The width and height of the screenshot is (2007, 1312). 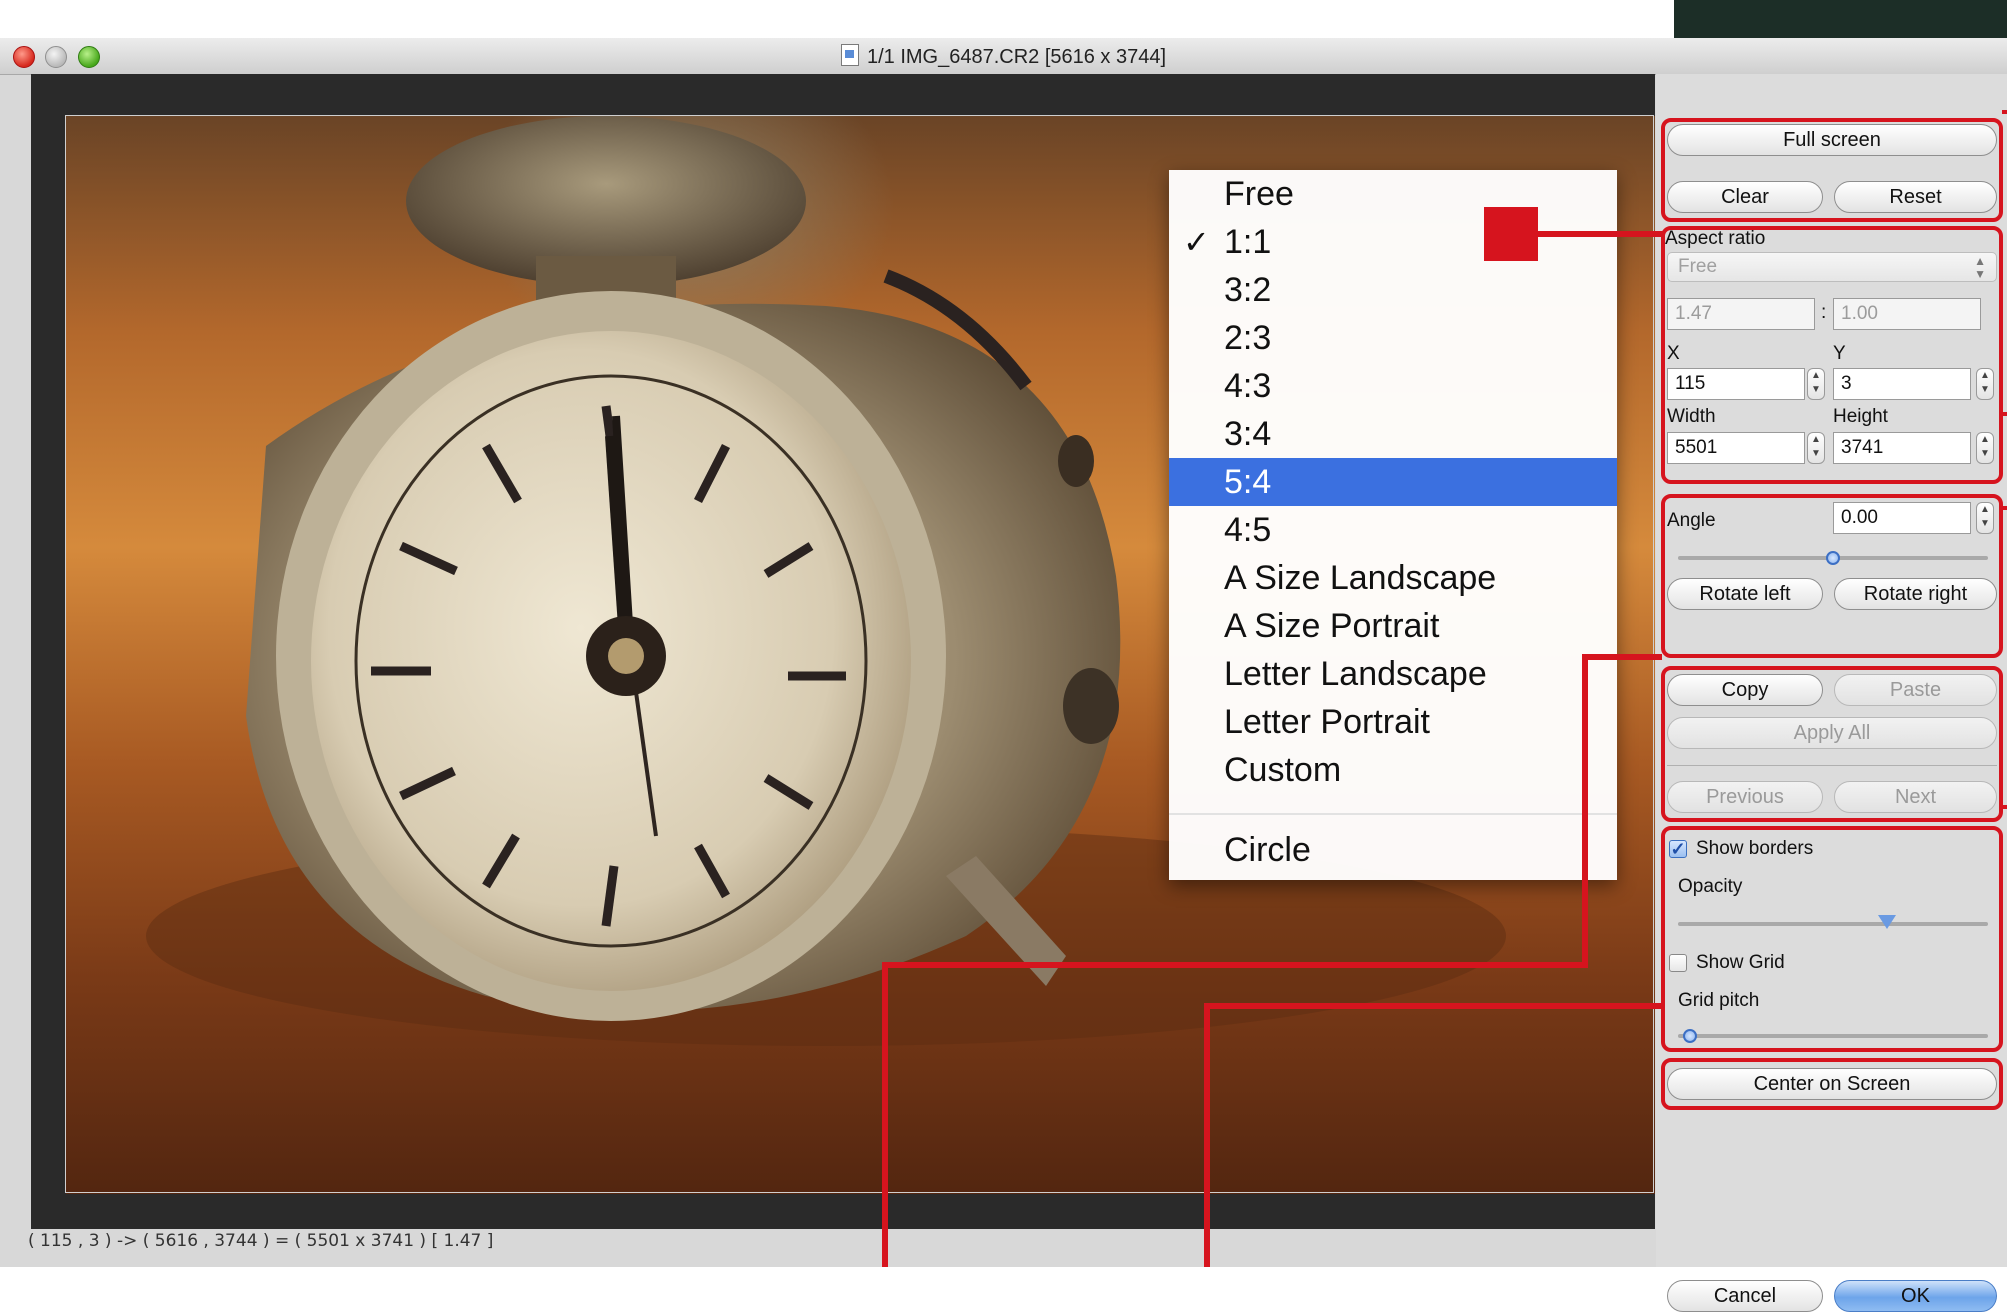 What do you see at coordinates (1740, 963) in the screenshot?
I see `show-grid-label: Show Grid` at bounding box center [1740, 963].